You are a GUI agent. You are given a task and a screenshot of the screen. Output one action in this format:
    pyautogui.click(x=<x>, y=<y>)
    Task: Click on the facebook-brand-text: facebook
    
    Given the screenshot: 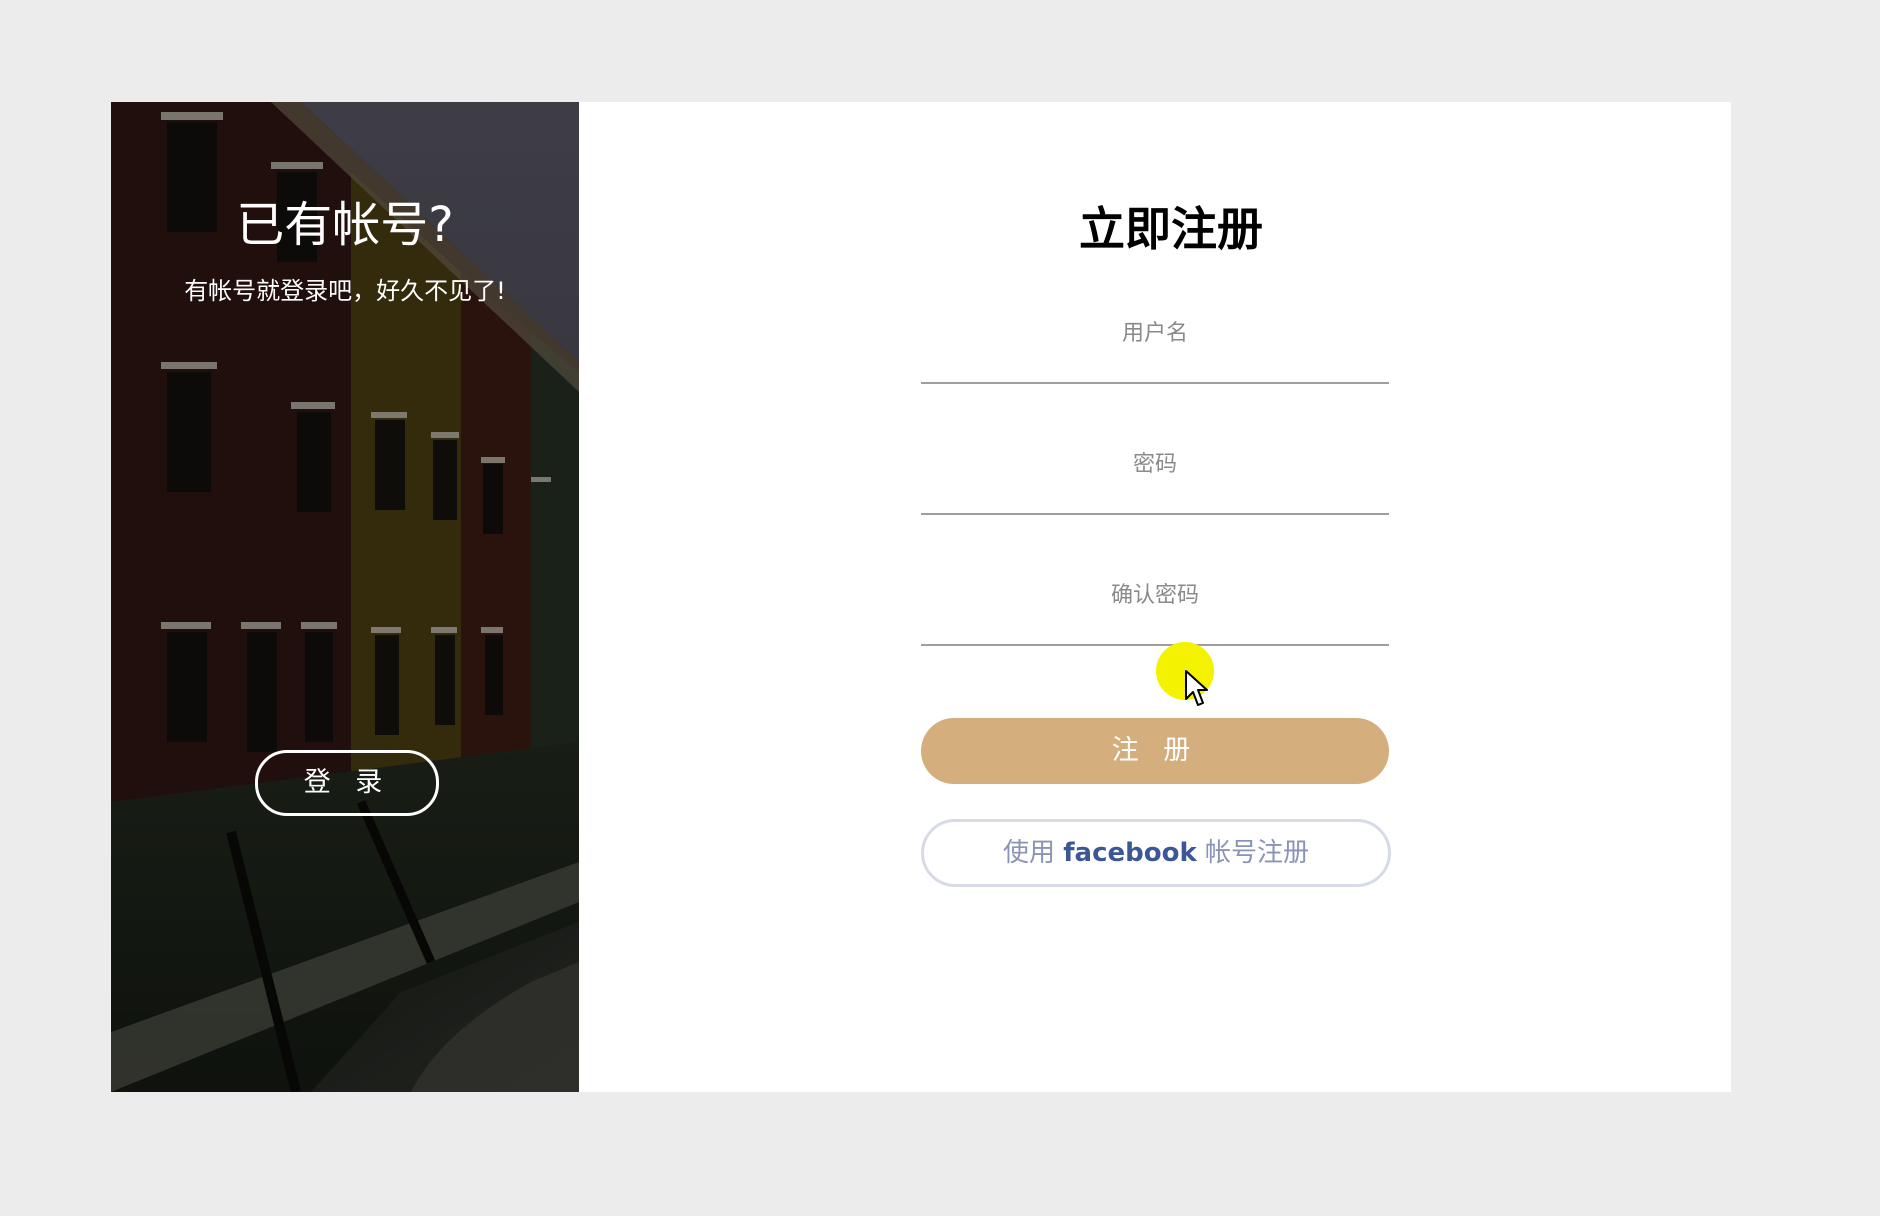 What is the action you would take?
    pyautogui.click(x=1130, y=853)
    